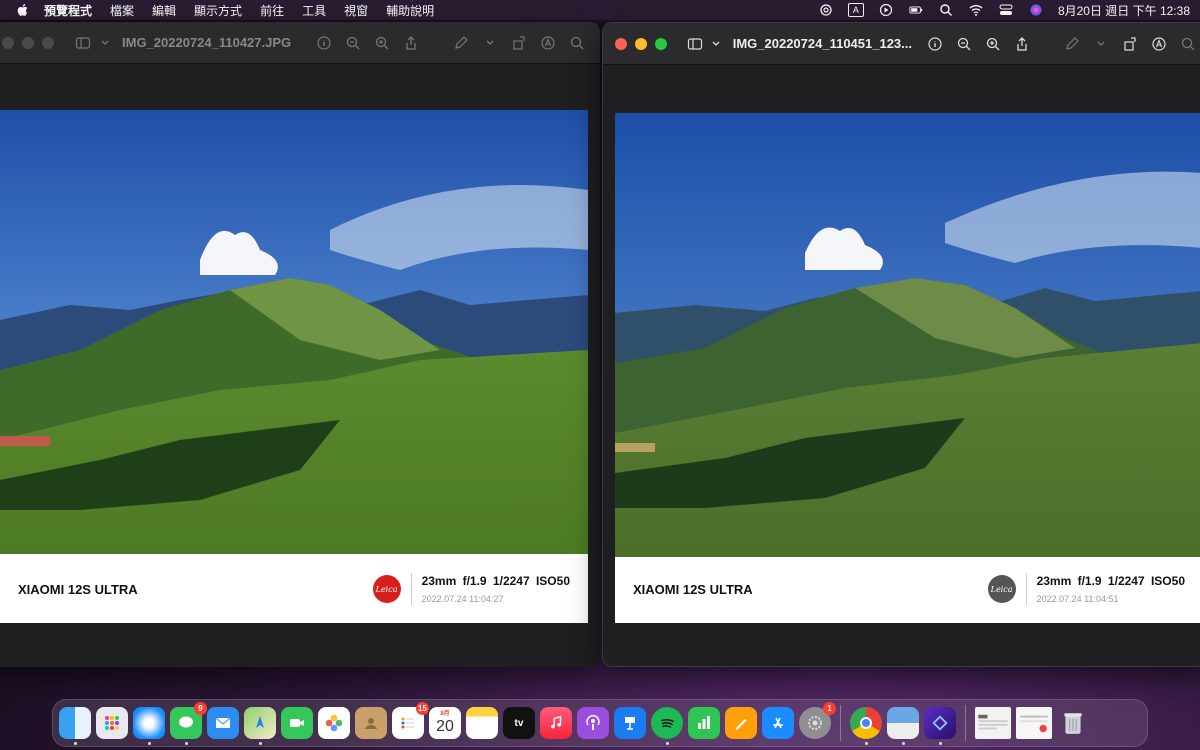  Describe the element at coordinates (462, 599) in the screenshot. I see `exif-date: 2022.07.24 11:04:27` at that location.